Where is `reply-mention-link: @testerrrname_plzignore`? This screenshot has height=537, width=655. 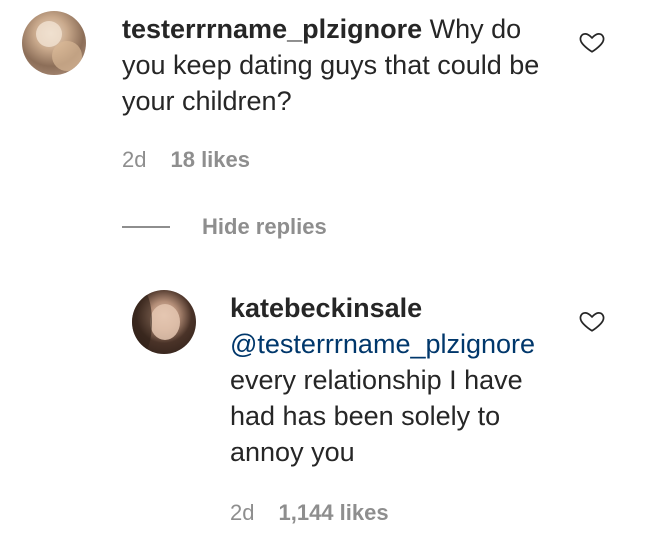
reply-mention-link: @testerrrname_plzignore is located at coordinates (382, 344).